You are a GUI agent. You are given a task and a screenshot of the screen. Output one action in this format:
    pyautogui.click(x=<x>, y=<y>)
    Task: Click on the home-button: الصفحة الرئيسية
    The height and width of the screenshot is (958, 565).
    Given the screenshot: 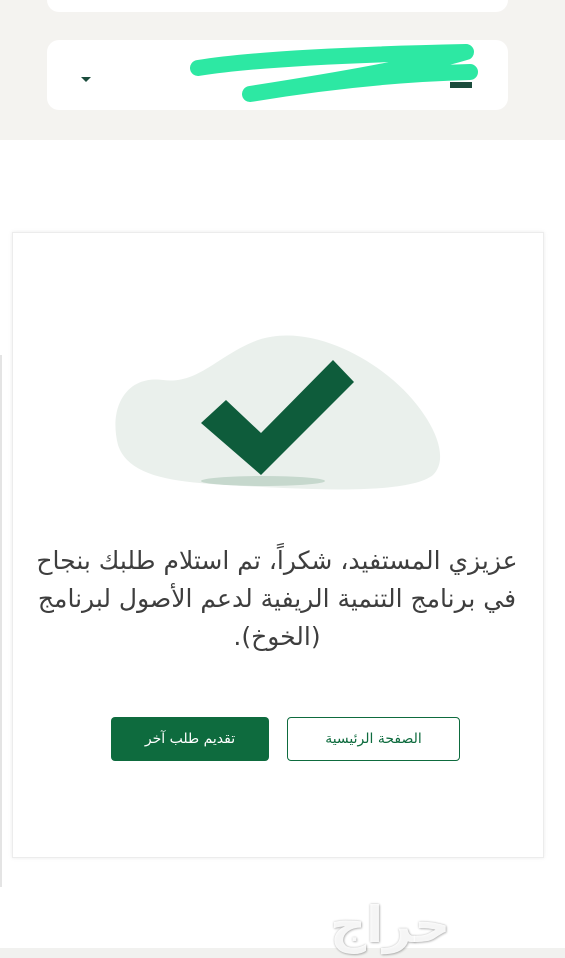 What is the action you would take?
    pyautogui.click(x=373, y=739)
    